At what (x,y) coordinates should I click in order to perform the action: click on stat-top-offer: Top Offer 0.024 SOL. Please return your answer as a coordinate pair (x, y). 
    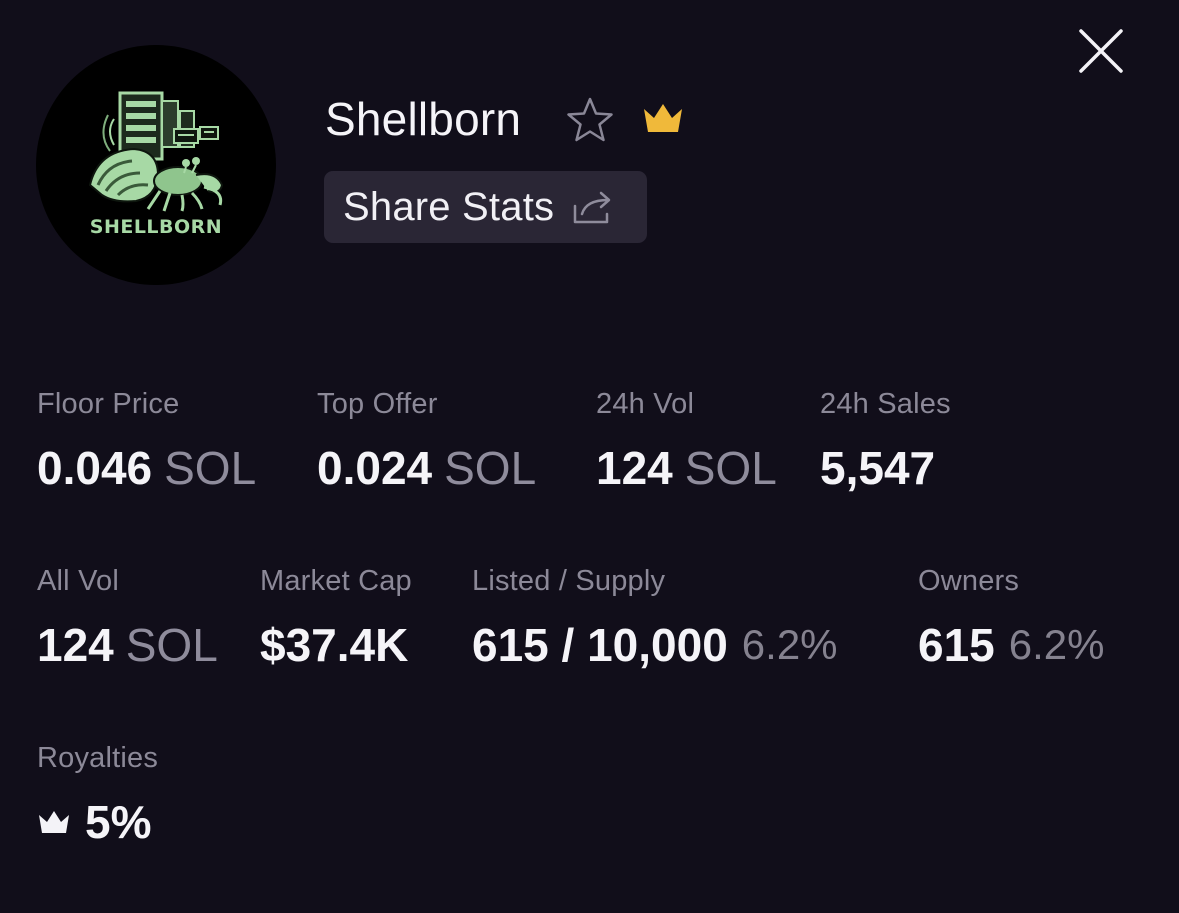
    Looking at the image, I should click on (426, 441).